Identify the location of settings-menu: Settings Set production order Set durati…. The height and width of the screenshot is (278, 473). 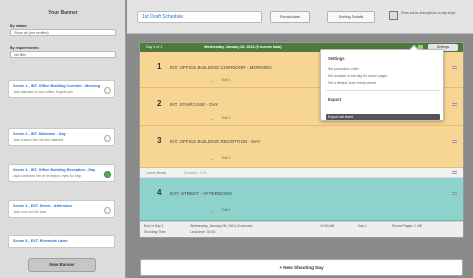
(382, 82).